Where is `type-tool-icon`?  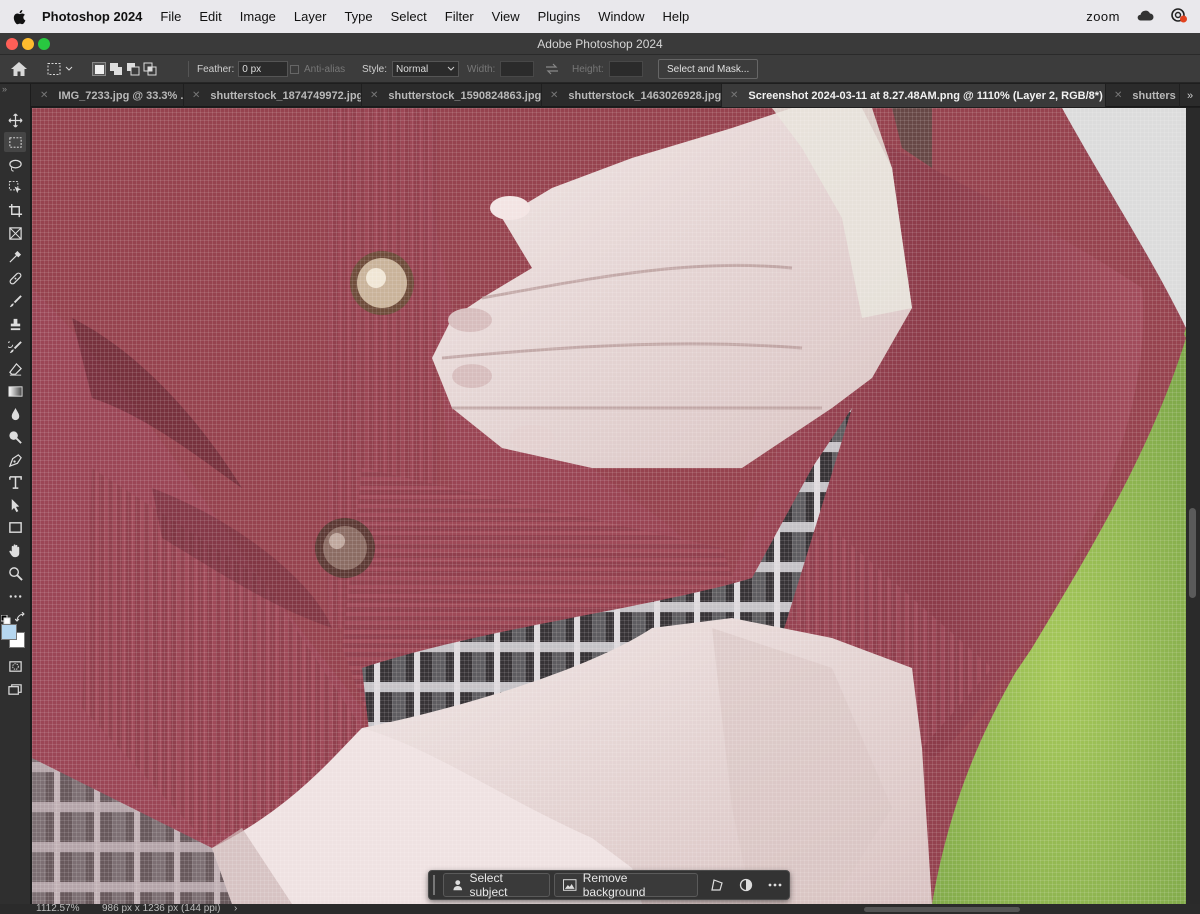
type-tool-icon is located at coordinates (15, 482).